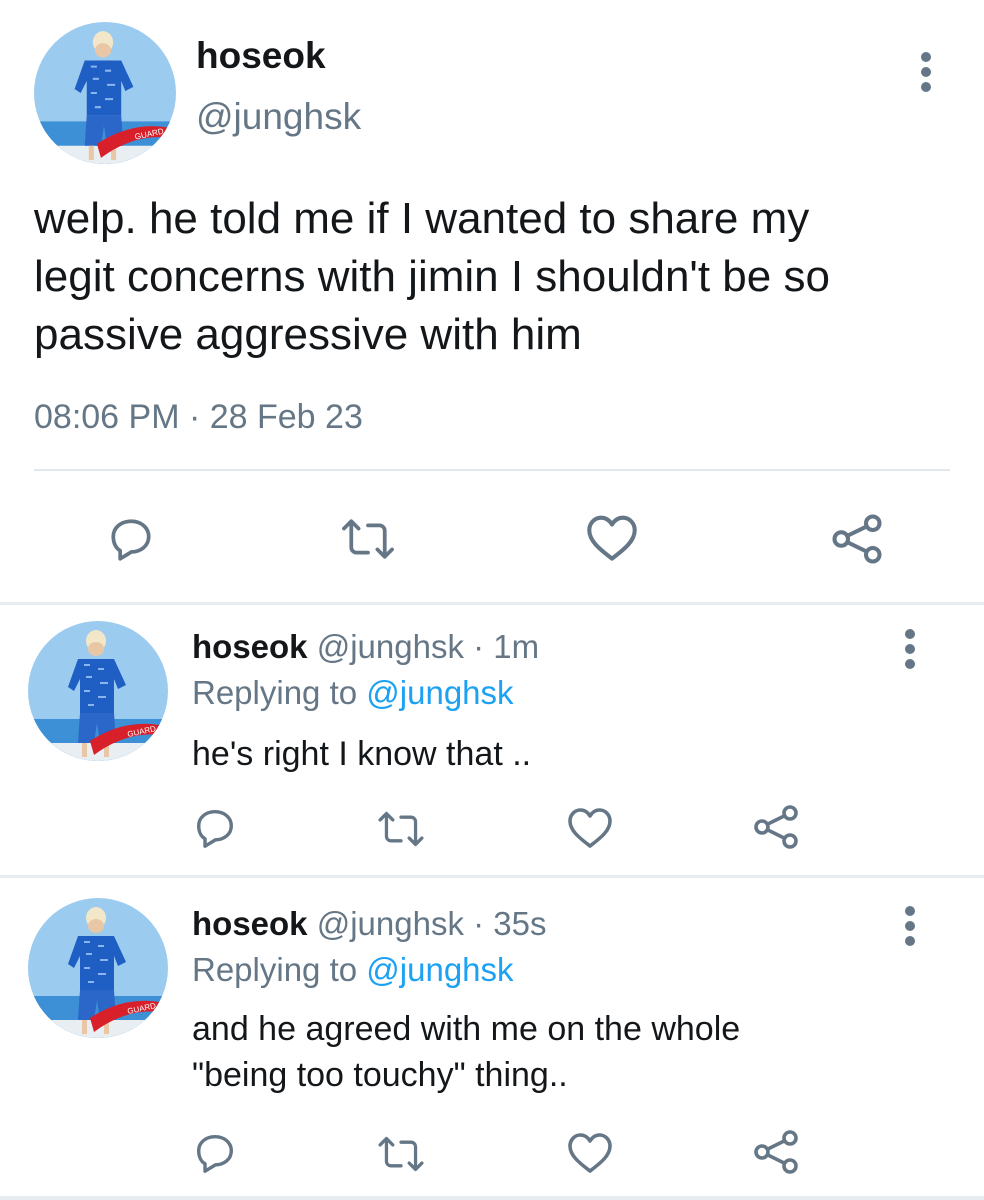 The image size is (984, 1200). I want to click on handle-and-time: @junghsk · 1m, so click(428, 646).